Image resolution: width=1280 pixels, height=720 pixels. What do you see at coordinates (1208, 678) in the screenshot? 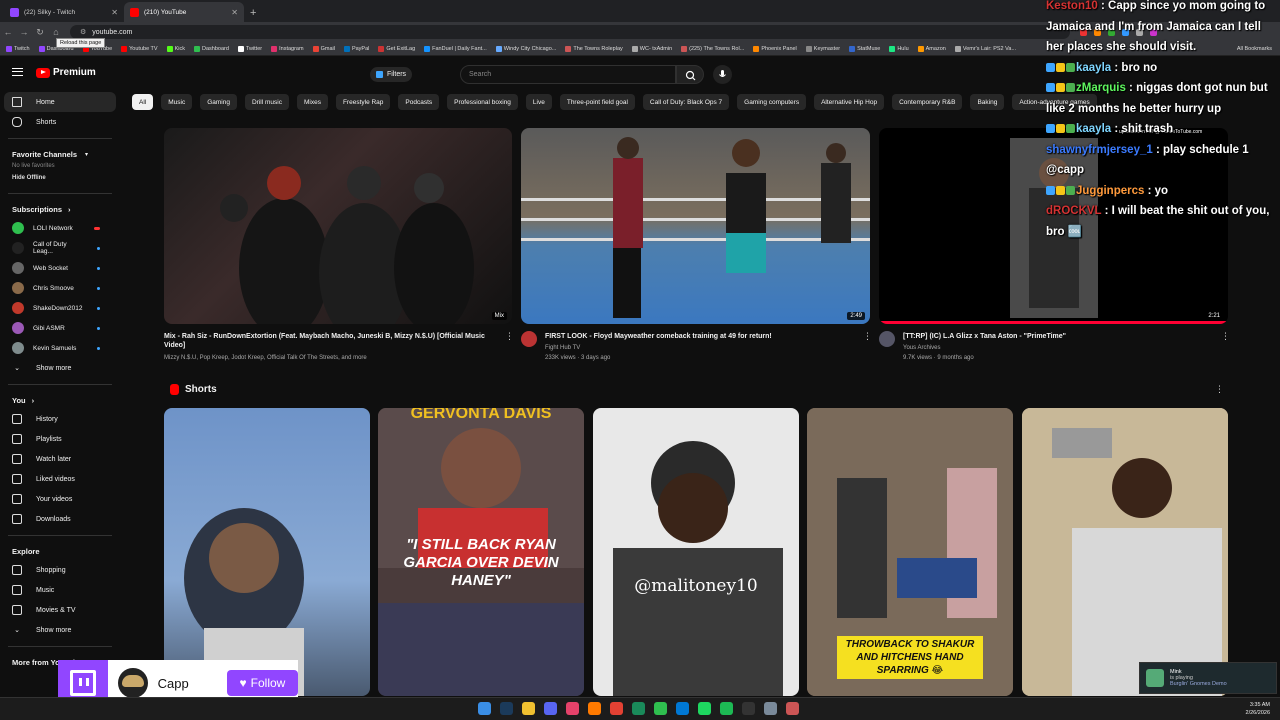
I see `game-notification-toast: Mink is playing Burglin' Gnomes Demo` at bounding box center [1208, 678].